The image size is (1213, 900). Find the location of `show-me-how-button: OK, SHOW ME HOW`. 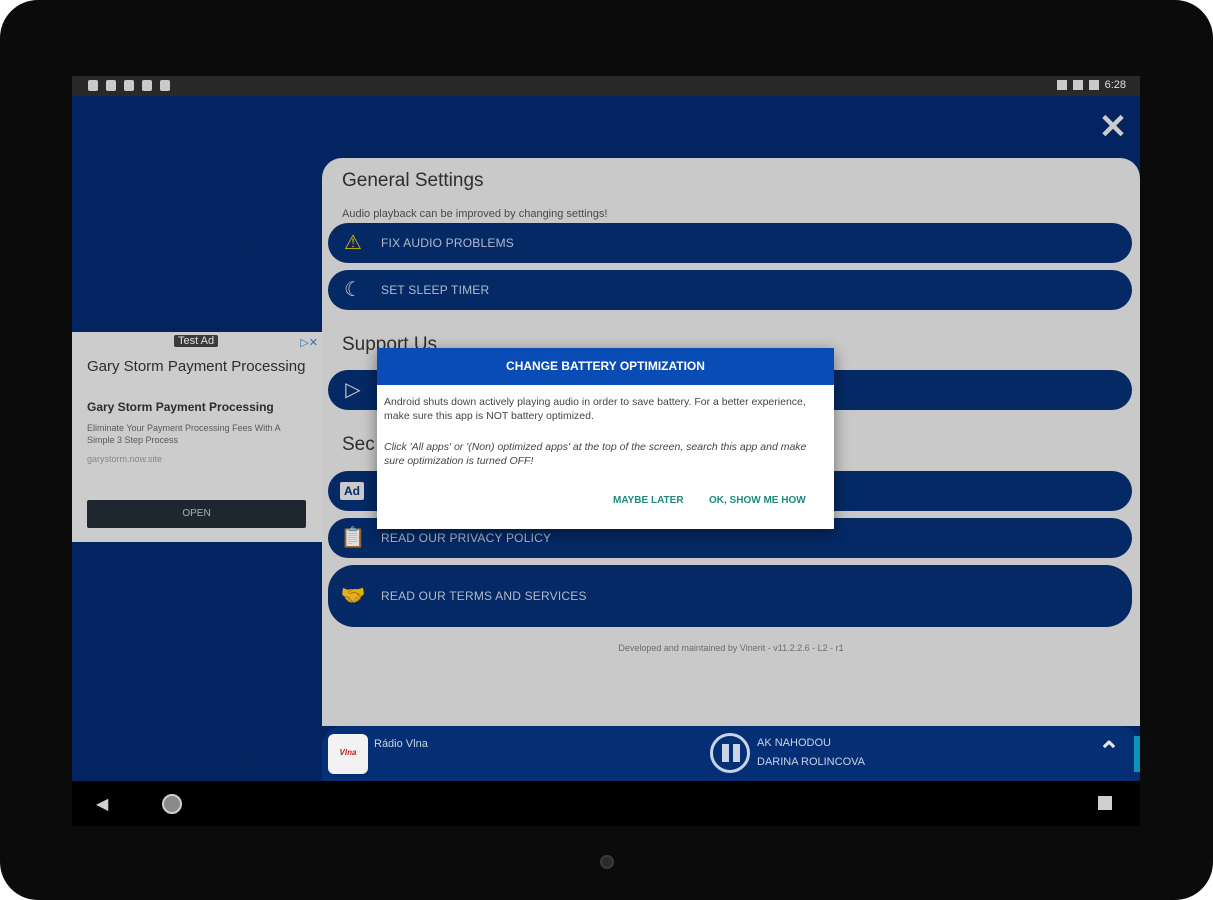

show-me-how-button: OK, SHOW ME HOW is located at coordinates (757, 500).